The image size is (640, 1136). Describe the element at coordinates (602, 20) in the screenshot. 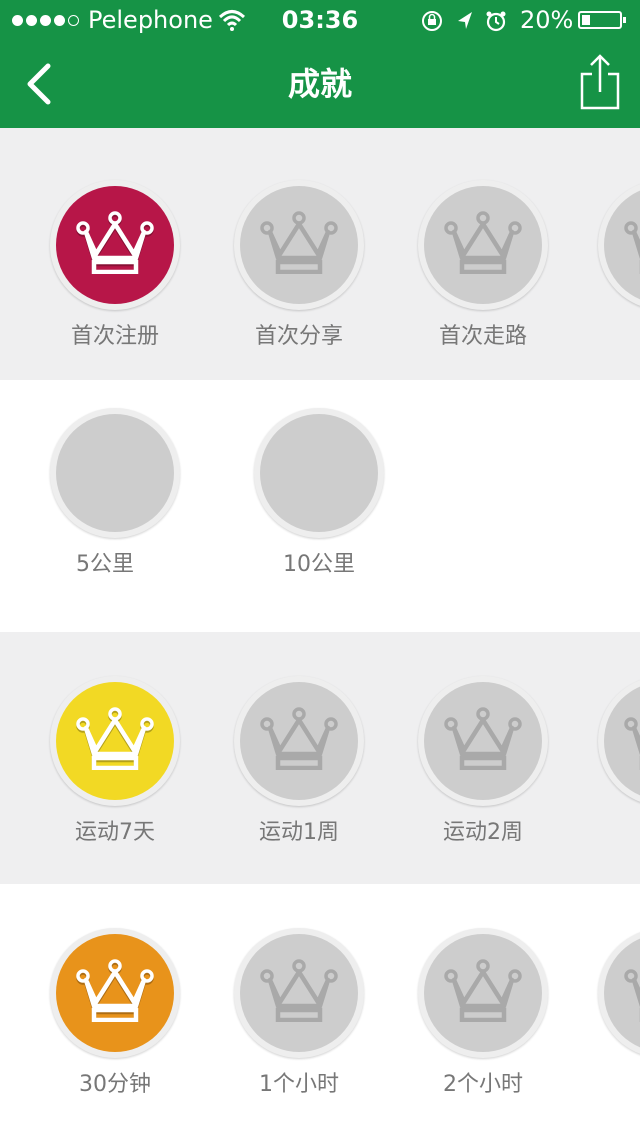

I see `battery-icon` at that location.